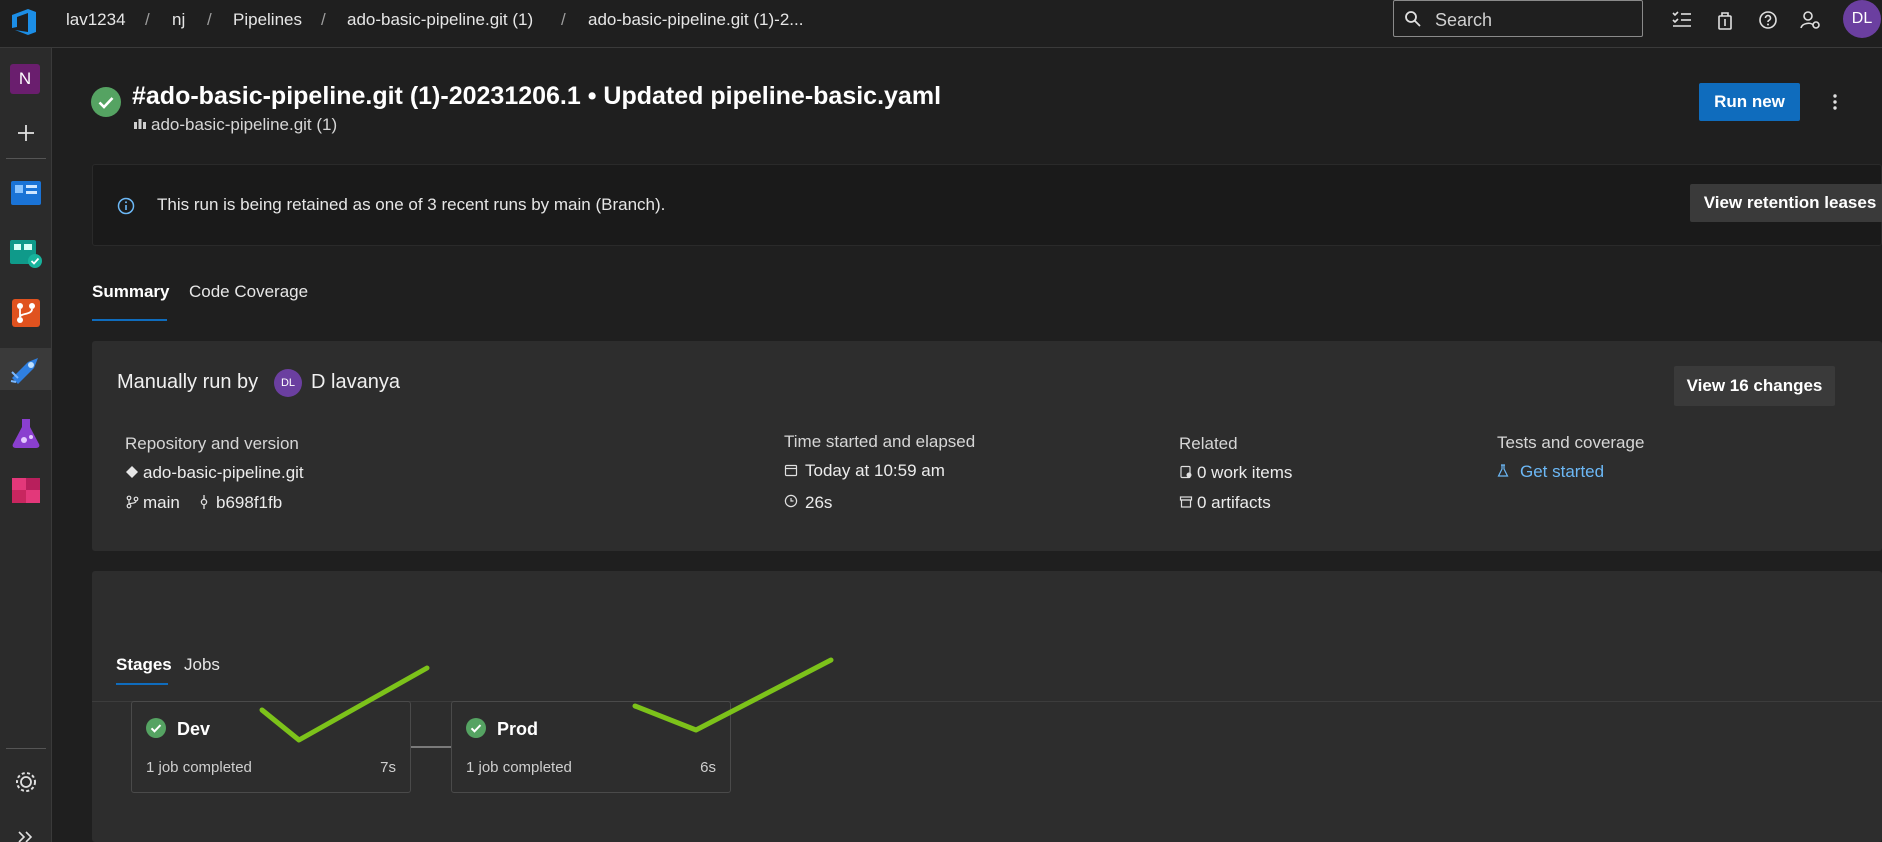  What do you see at coordinates (26, 433) in the screenshot?
I see `test-plans-icon` at bounding box center [26, 433].